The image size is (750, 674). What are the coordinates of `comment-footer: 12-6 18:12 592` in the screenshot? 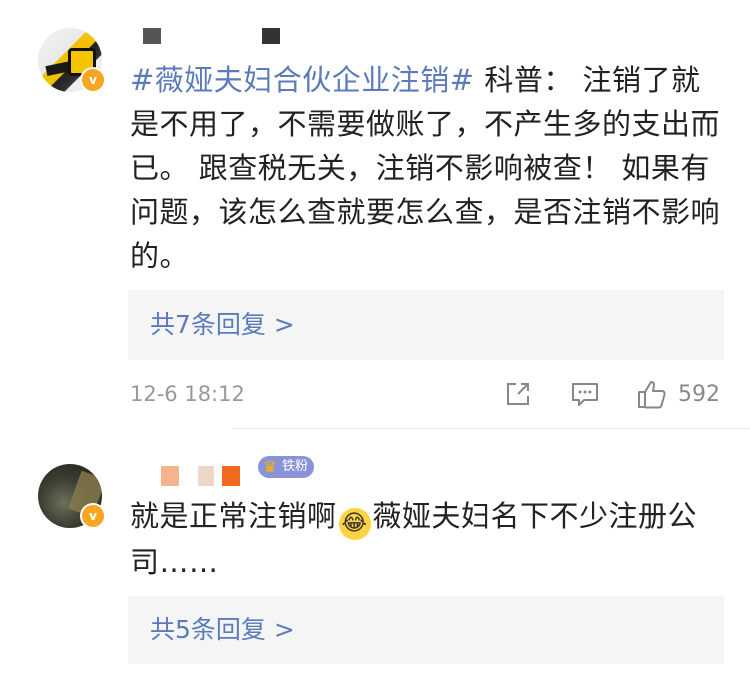 It's located at (375, 394).